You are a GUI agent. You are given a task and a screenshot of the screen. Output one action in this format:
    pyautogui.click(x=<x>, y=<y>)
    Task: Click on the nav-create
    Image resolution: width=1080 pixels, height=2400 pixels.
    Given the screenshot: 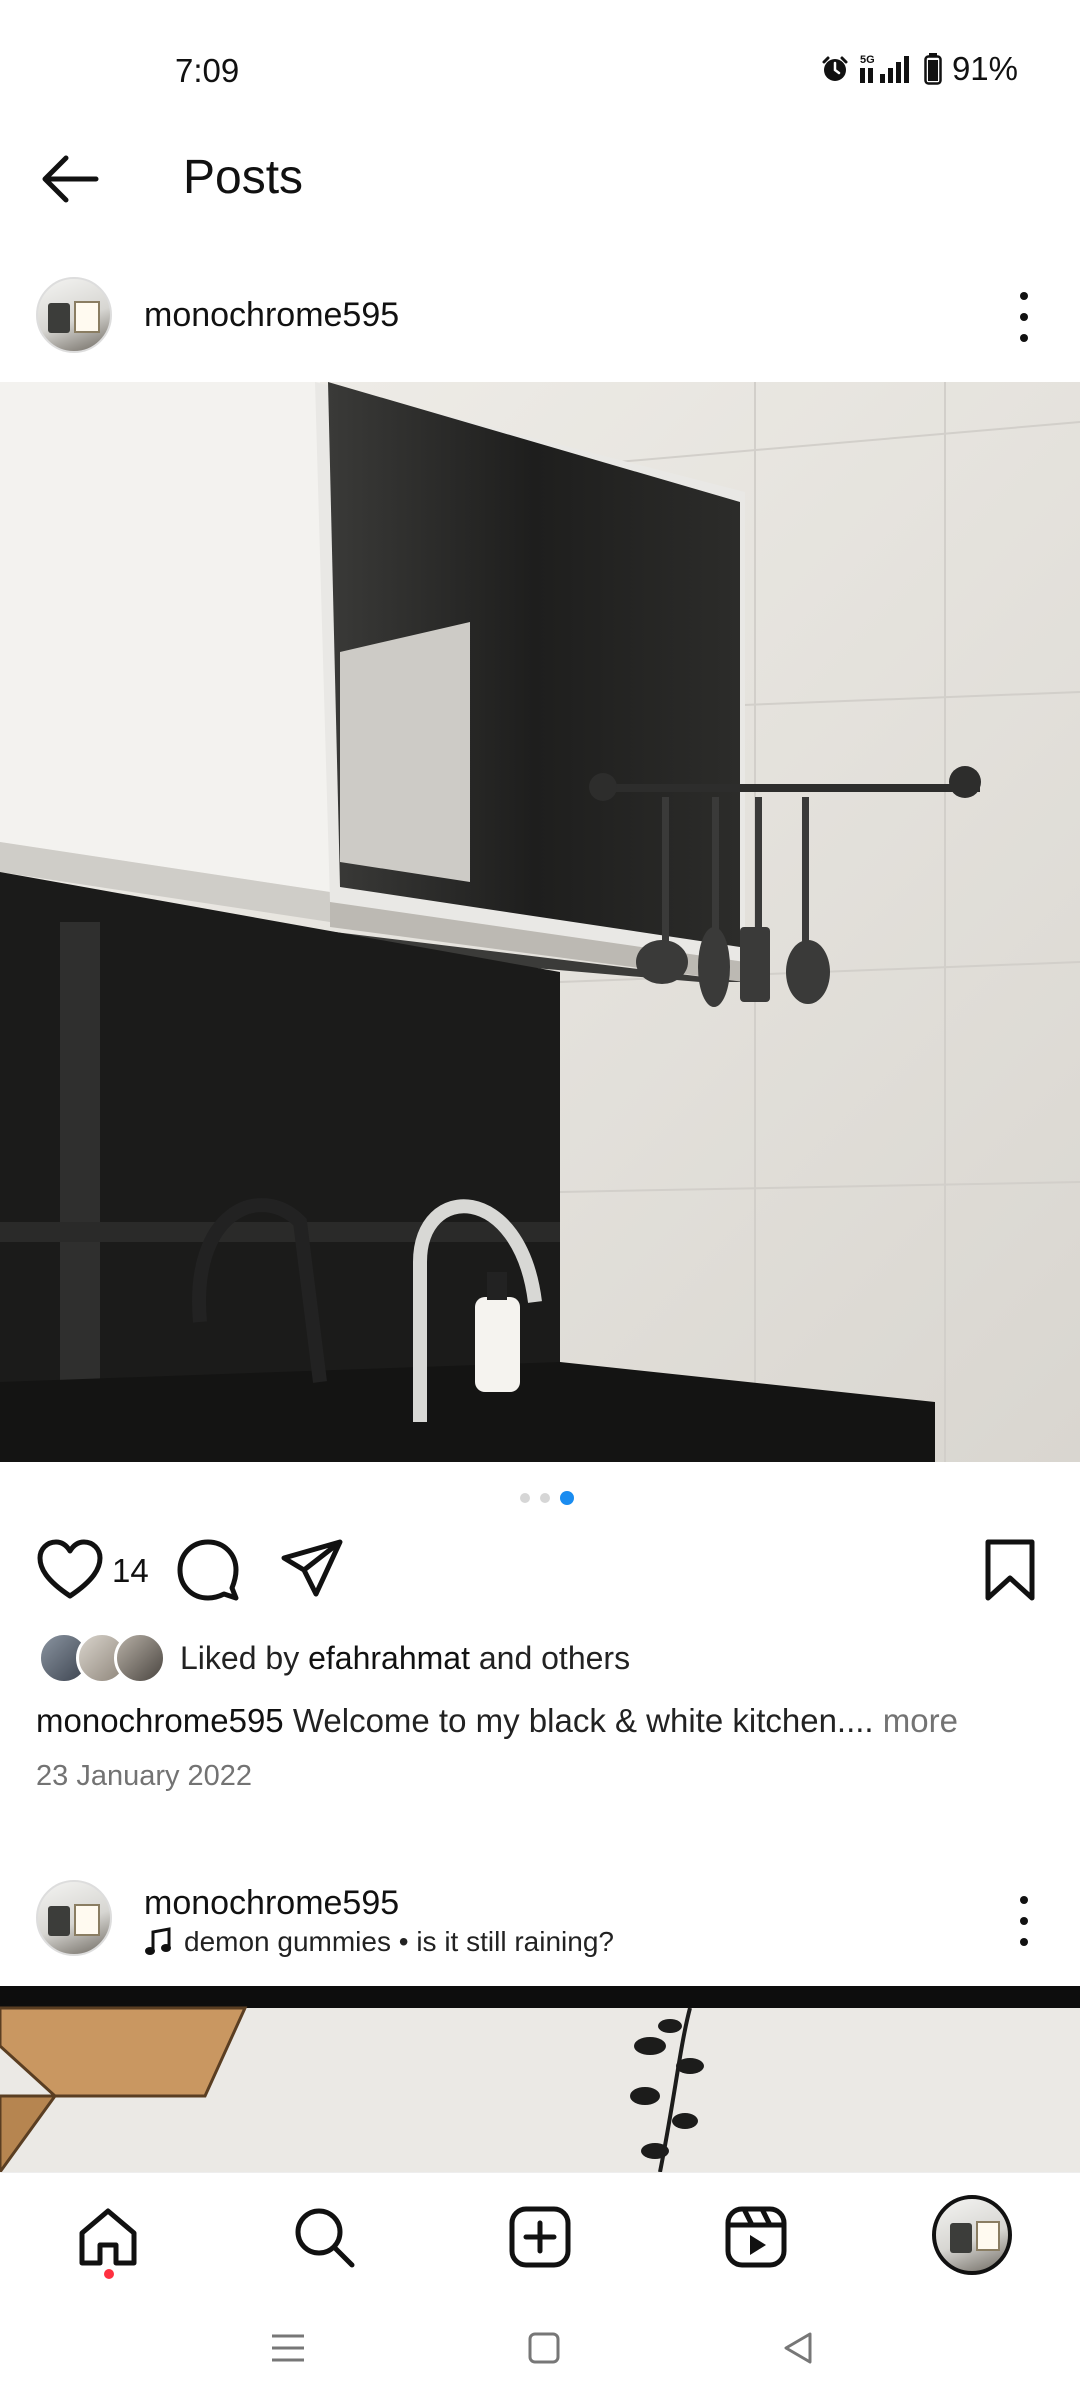 What is the action you would take?
    pyautogui.click(x=540, y=2237)
    